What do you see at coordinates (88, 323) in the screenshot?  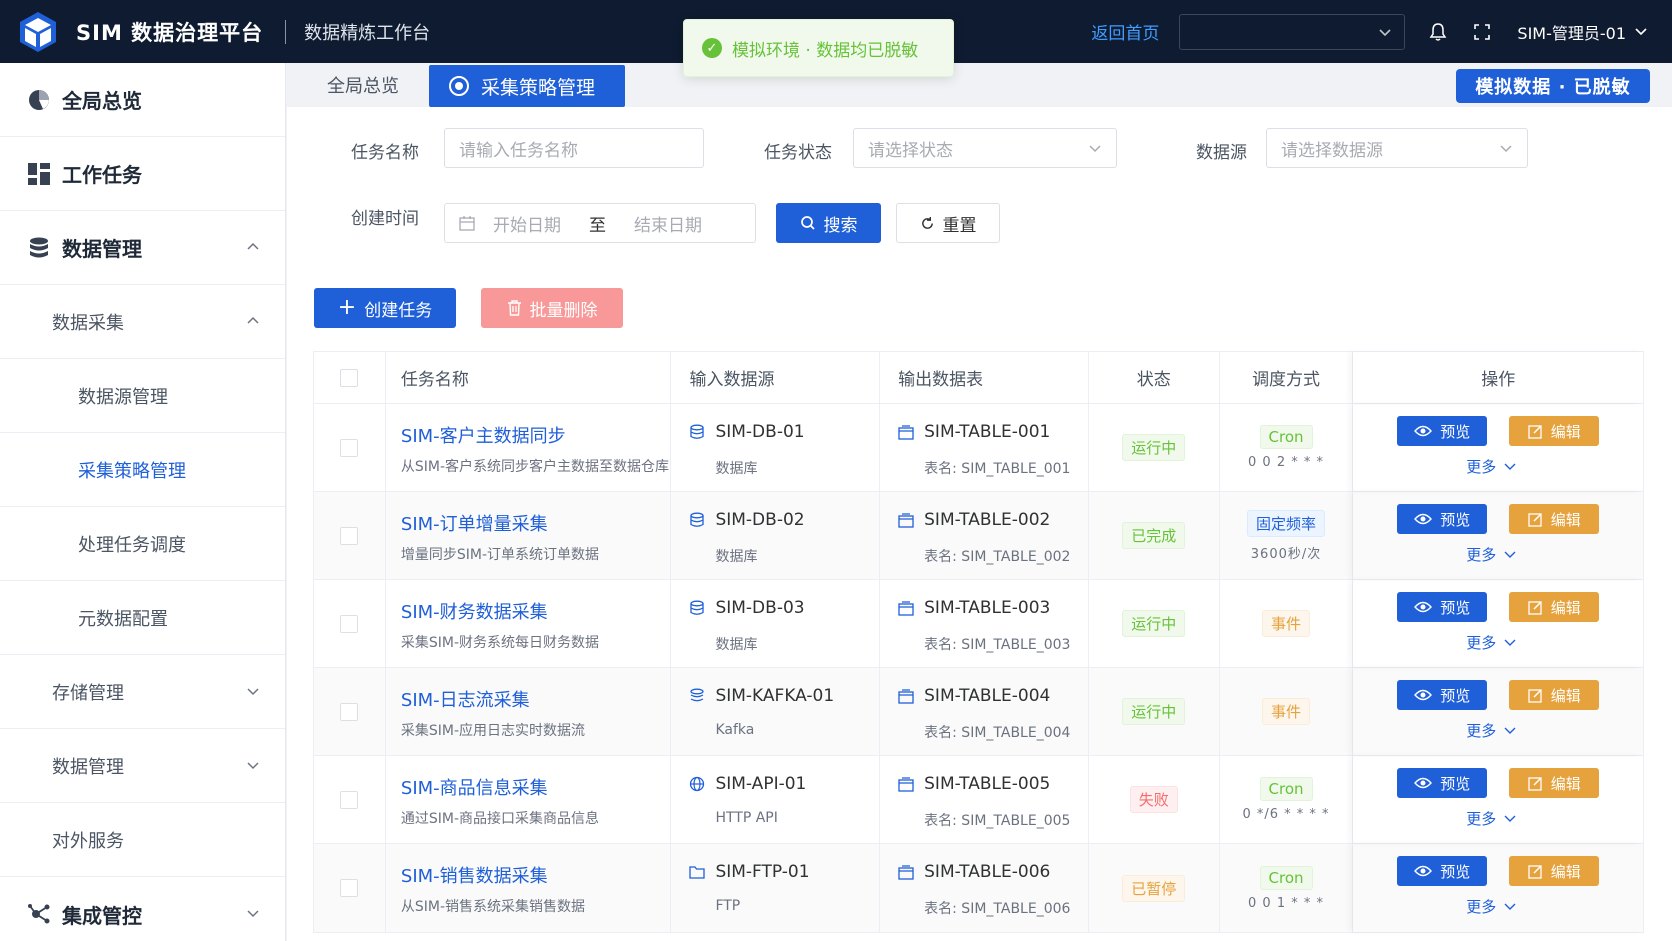 I see `sidebar-item-label: 数据采集` at bounding box center [88, 323].